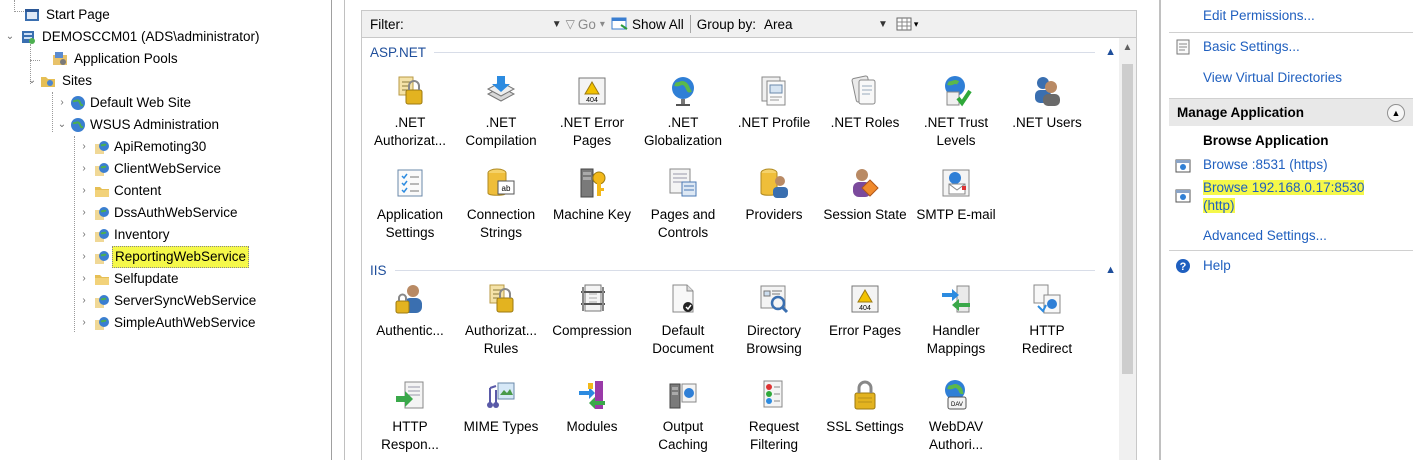 The height and width of the screenshot is (460, 1420). I want to click on feature-mime-types: MIME Types, so click(501, 407).